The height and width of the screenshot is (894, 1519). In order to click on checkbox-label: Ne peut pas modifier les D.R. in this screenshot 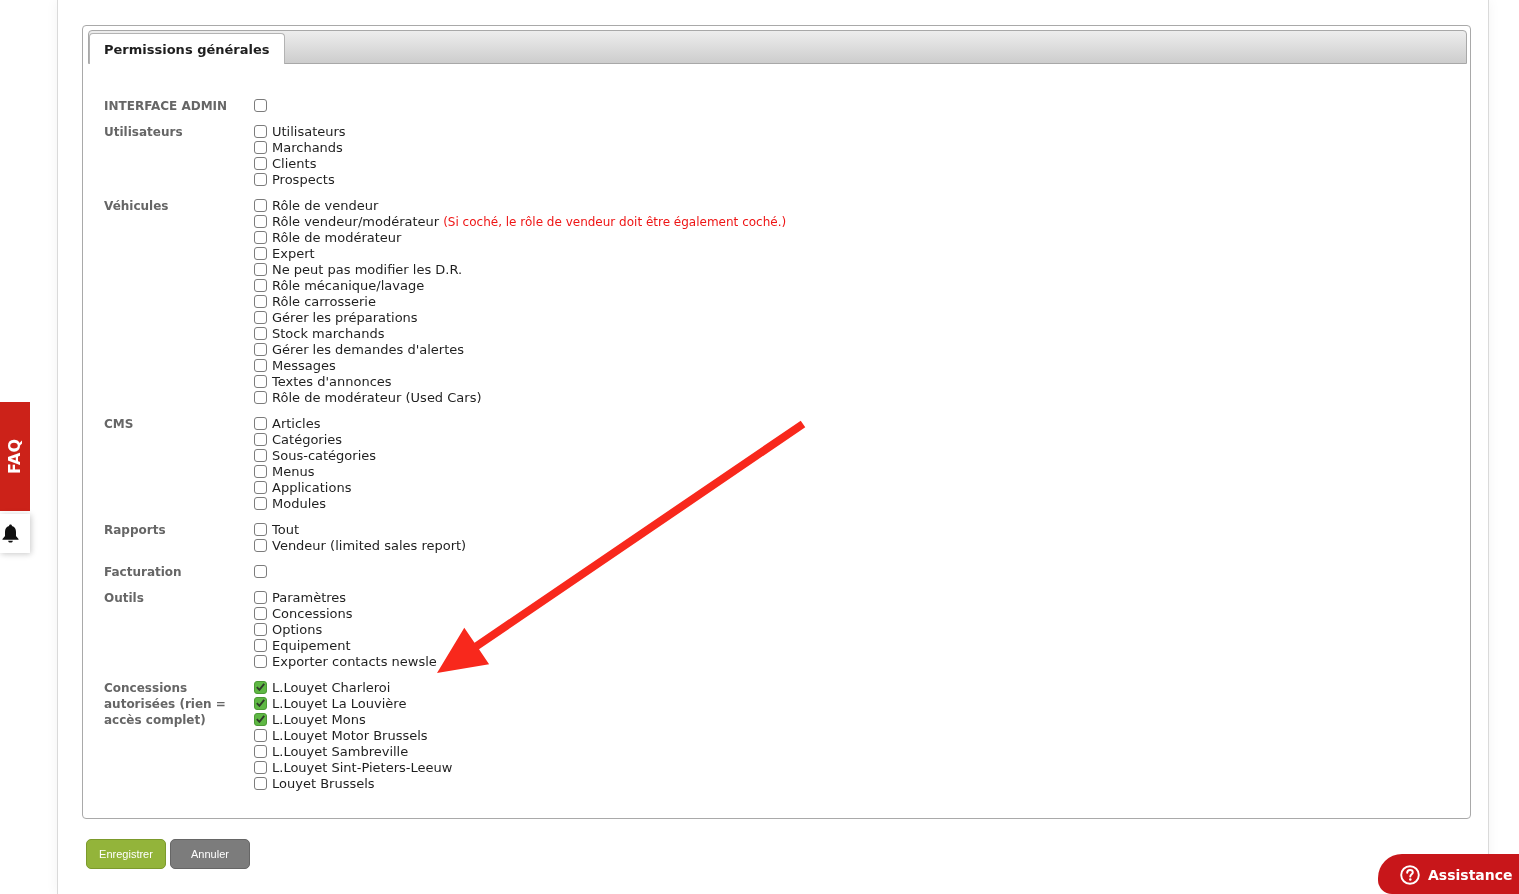, I will do `click(367, 270)`.